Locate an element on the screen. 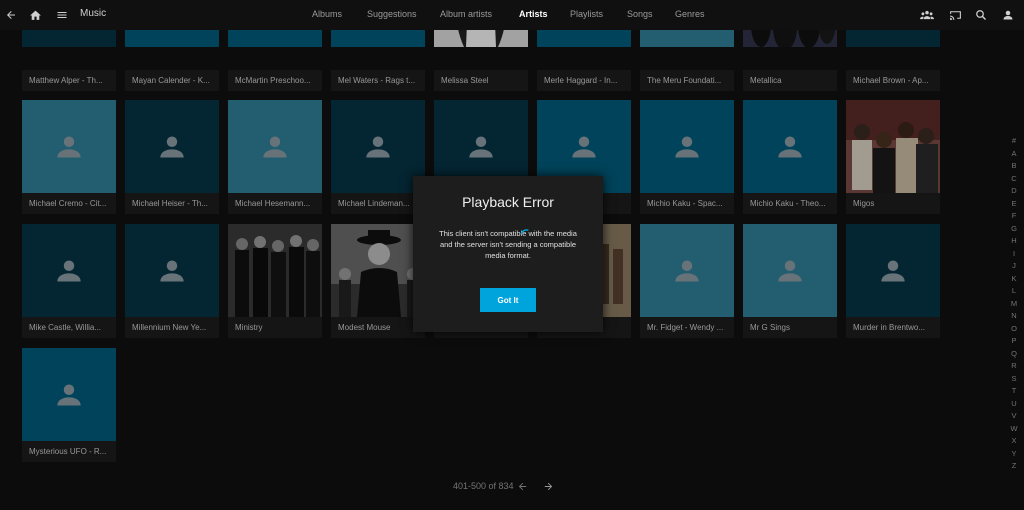 The height and width of the screenshot is (510, 1024). alphabet-picker: # A B C D E F G H I J K L M N O P Q R S T U V W X Y Z is located at coordinates (1014, 304).